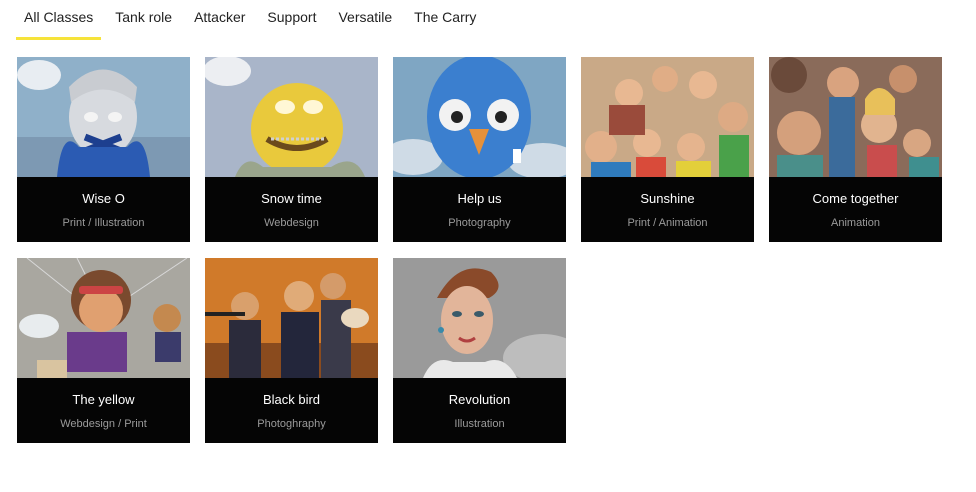 The height and width of the screenshot is (492, 976). I want to click on card-title: Revolution, so click(479, 399).